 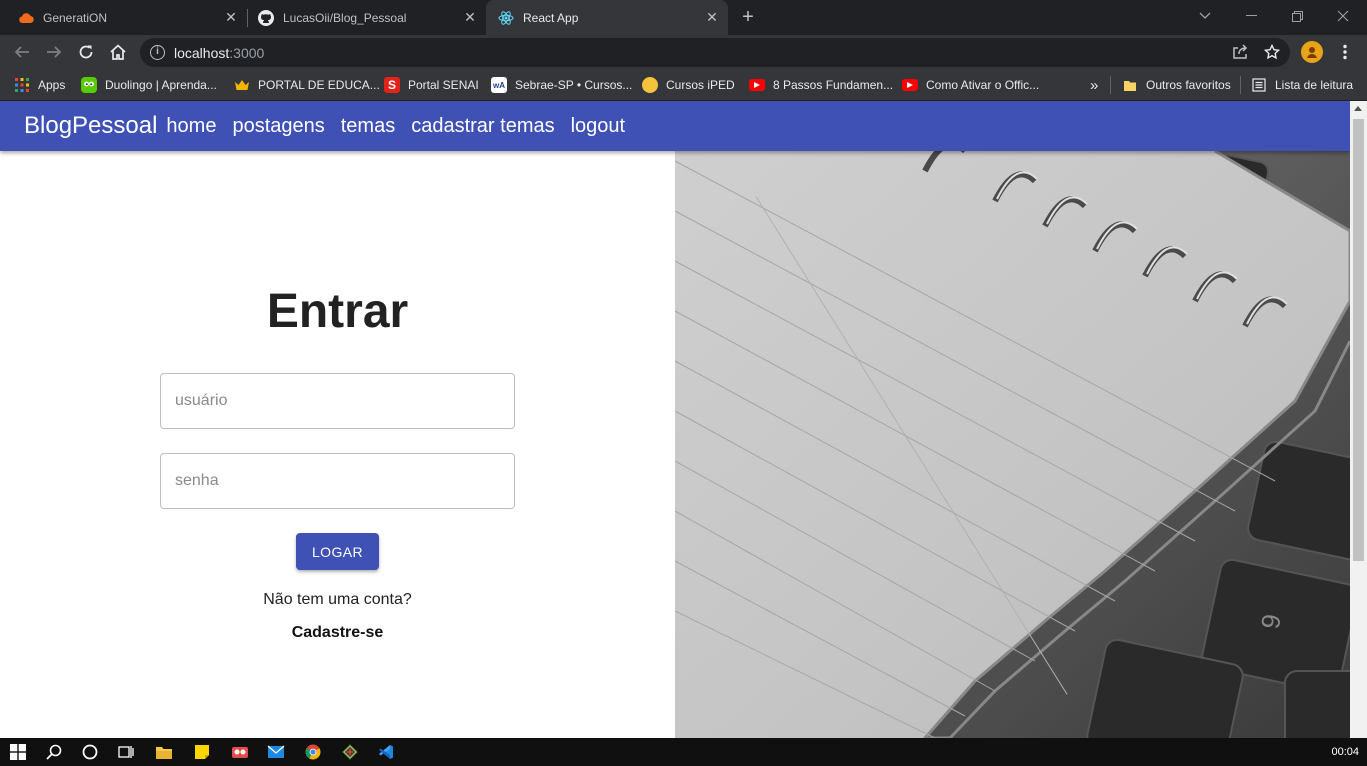 I want to click on username-input, so click(x=337, y=401).